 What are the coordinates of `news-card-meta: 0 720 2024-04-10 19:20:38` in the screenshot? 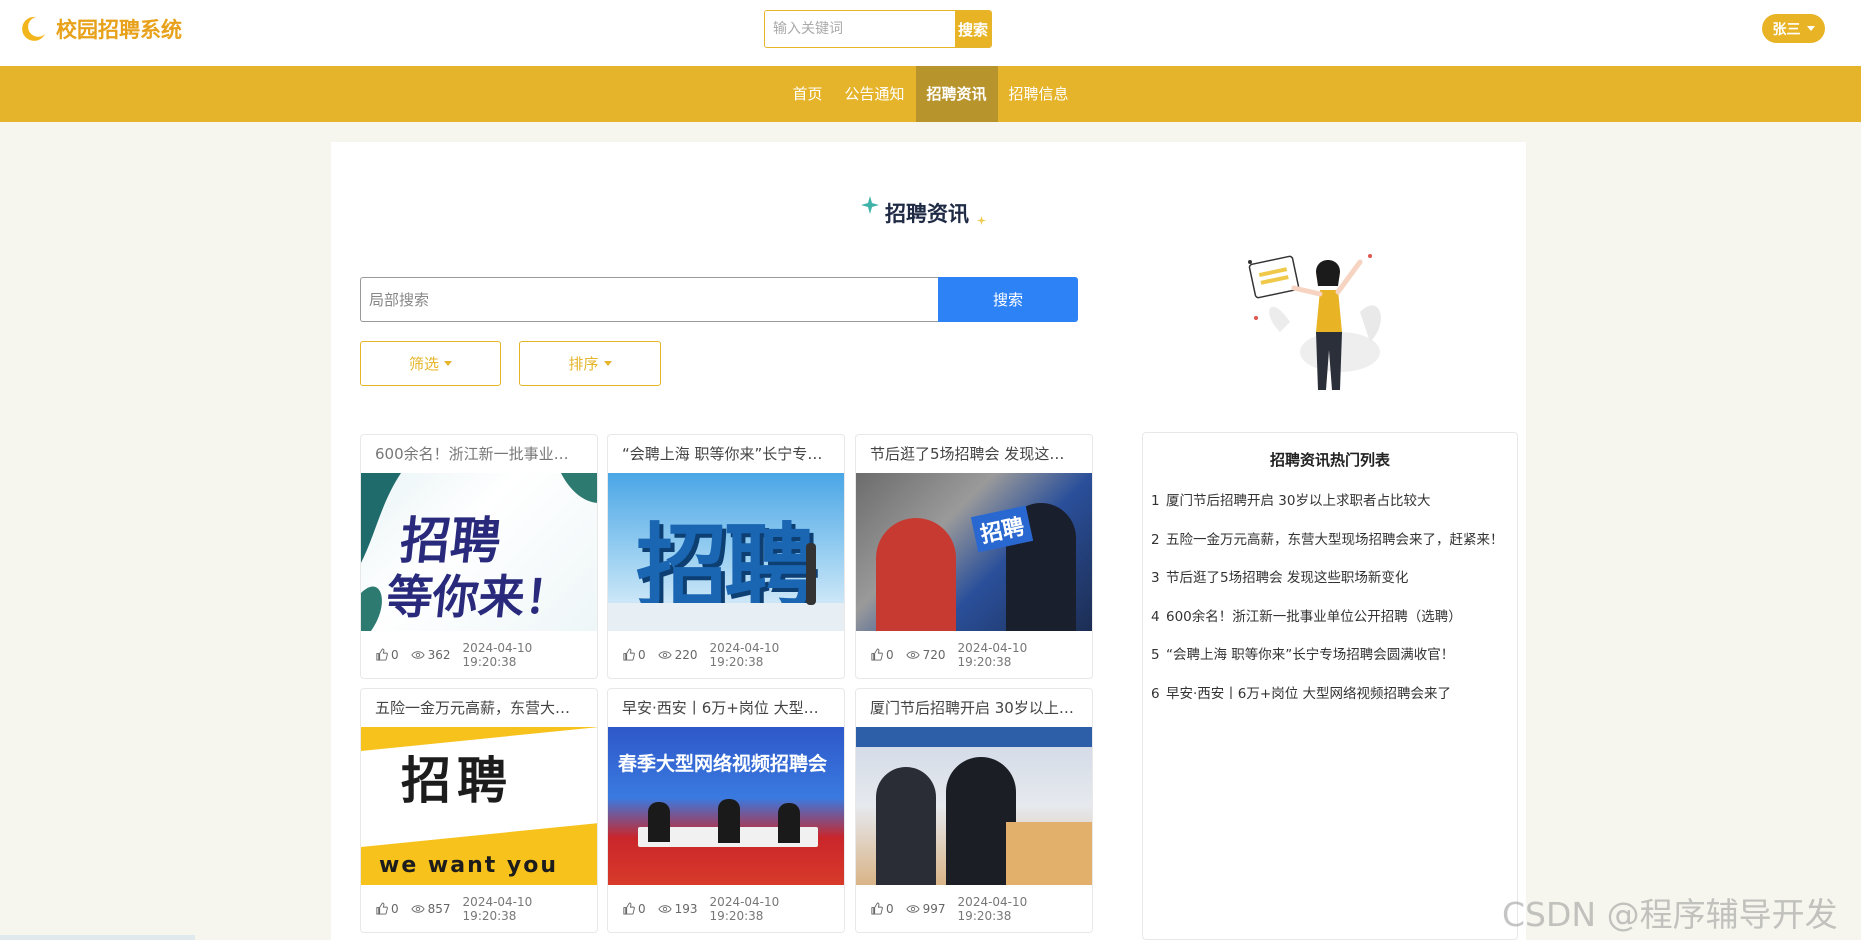 It's located at (974, 654).